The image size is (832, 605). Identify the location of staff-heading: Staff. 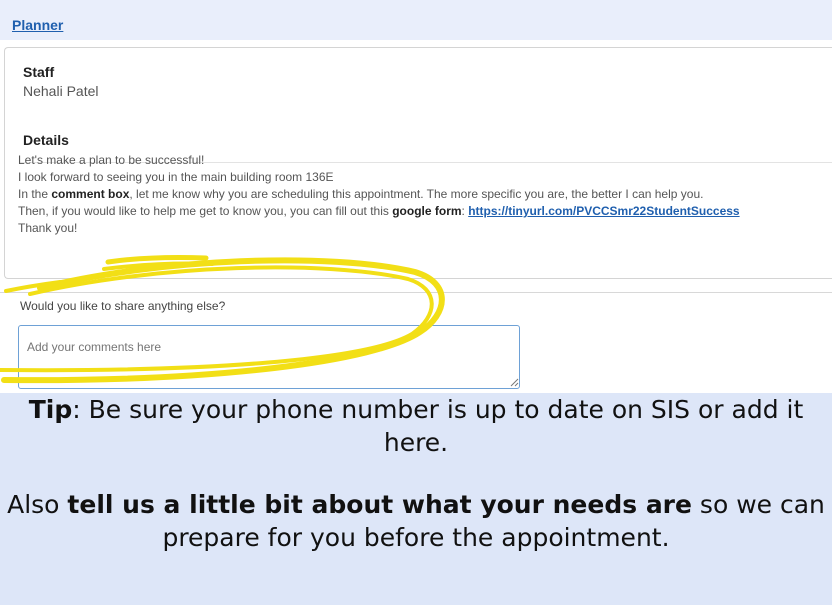
(39, 72).